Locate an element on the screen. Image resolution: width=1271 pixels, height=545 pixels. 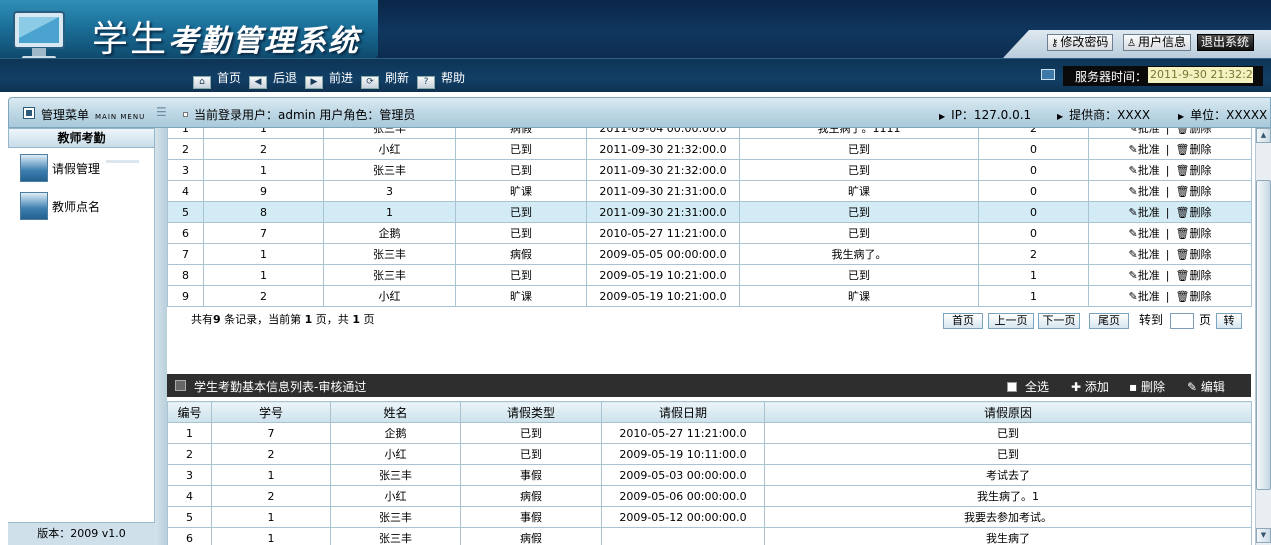
back-arrow-icon: ◀ is located at coordinates (258, 82).